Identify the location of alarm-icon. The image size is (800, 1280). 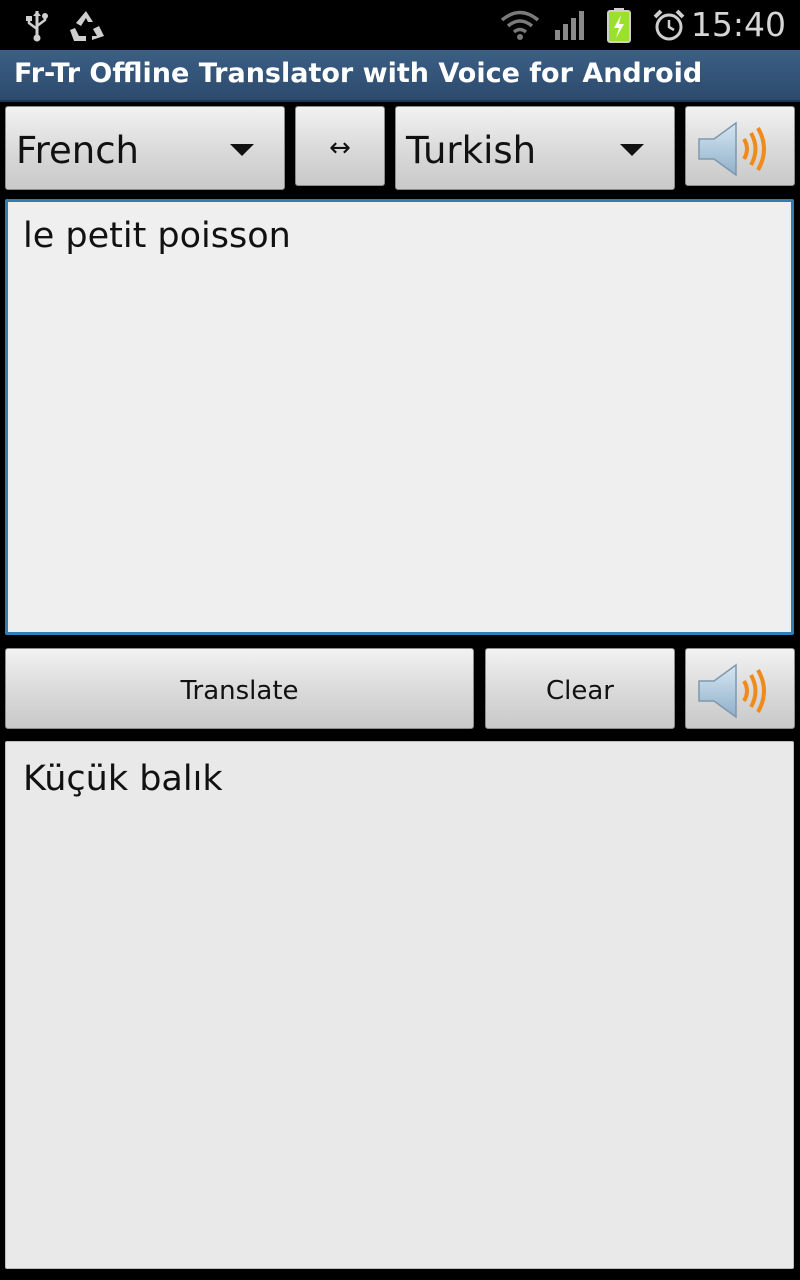
(669, 27).